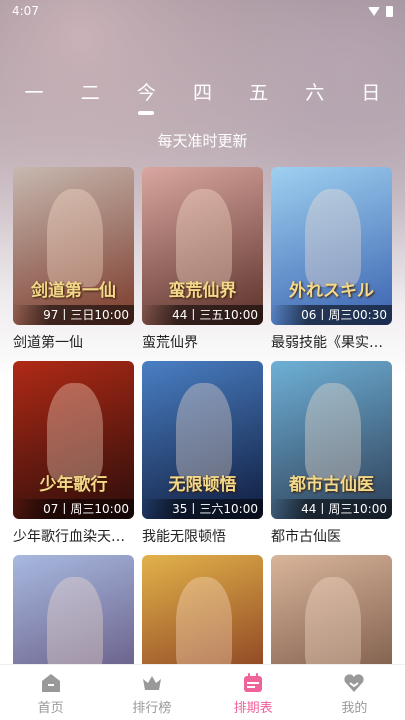 The width and height of the screenshot is (405, 720). I want to click on status-icons, so click(380, 11).